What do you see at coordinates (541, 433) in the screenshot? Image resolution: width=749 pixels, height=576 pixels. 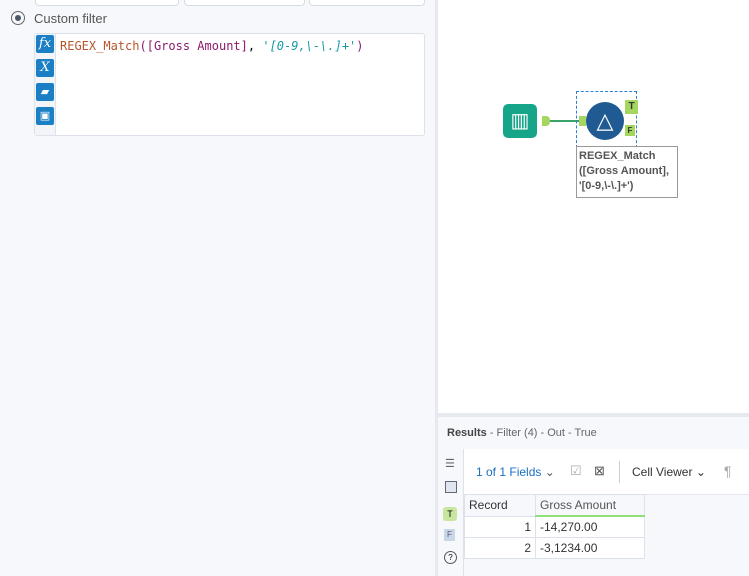 I see `results-subtitle: - Filter (4) - Out - True` at bounding box center [541, 433].